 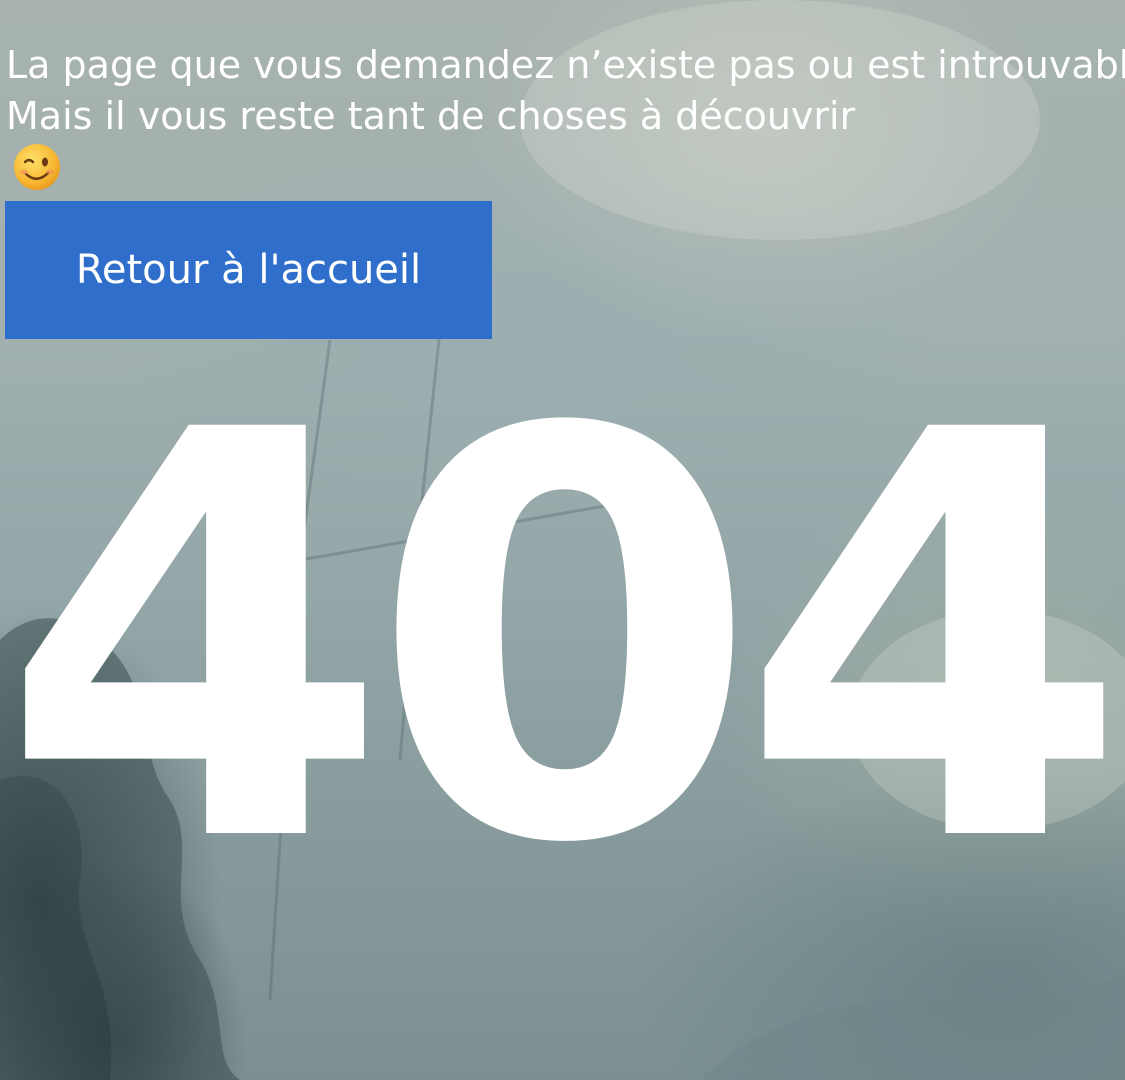 I want to click on winking-face-icon, so click(x=568, y=173).